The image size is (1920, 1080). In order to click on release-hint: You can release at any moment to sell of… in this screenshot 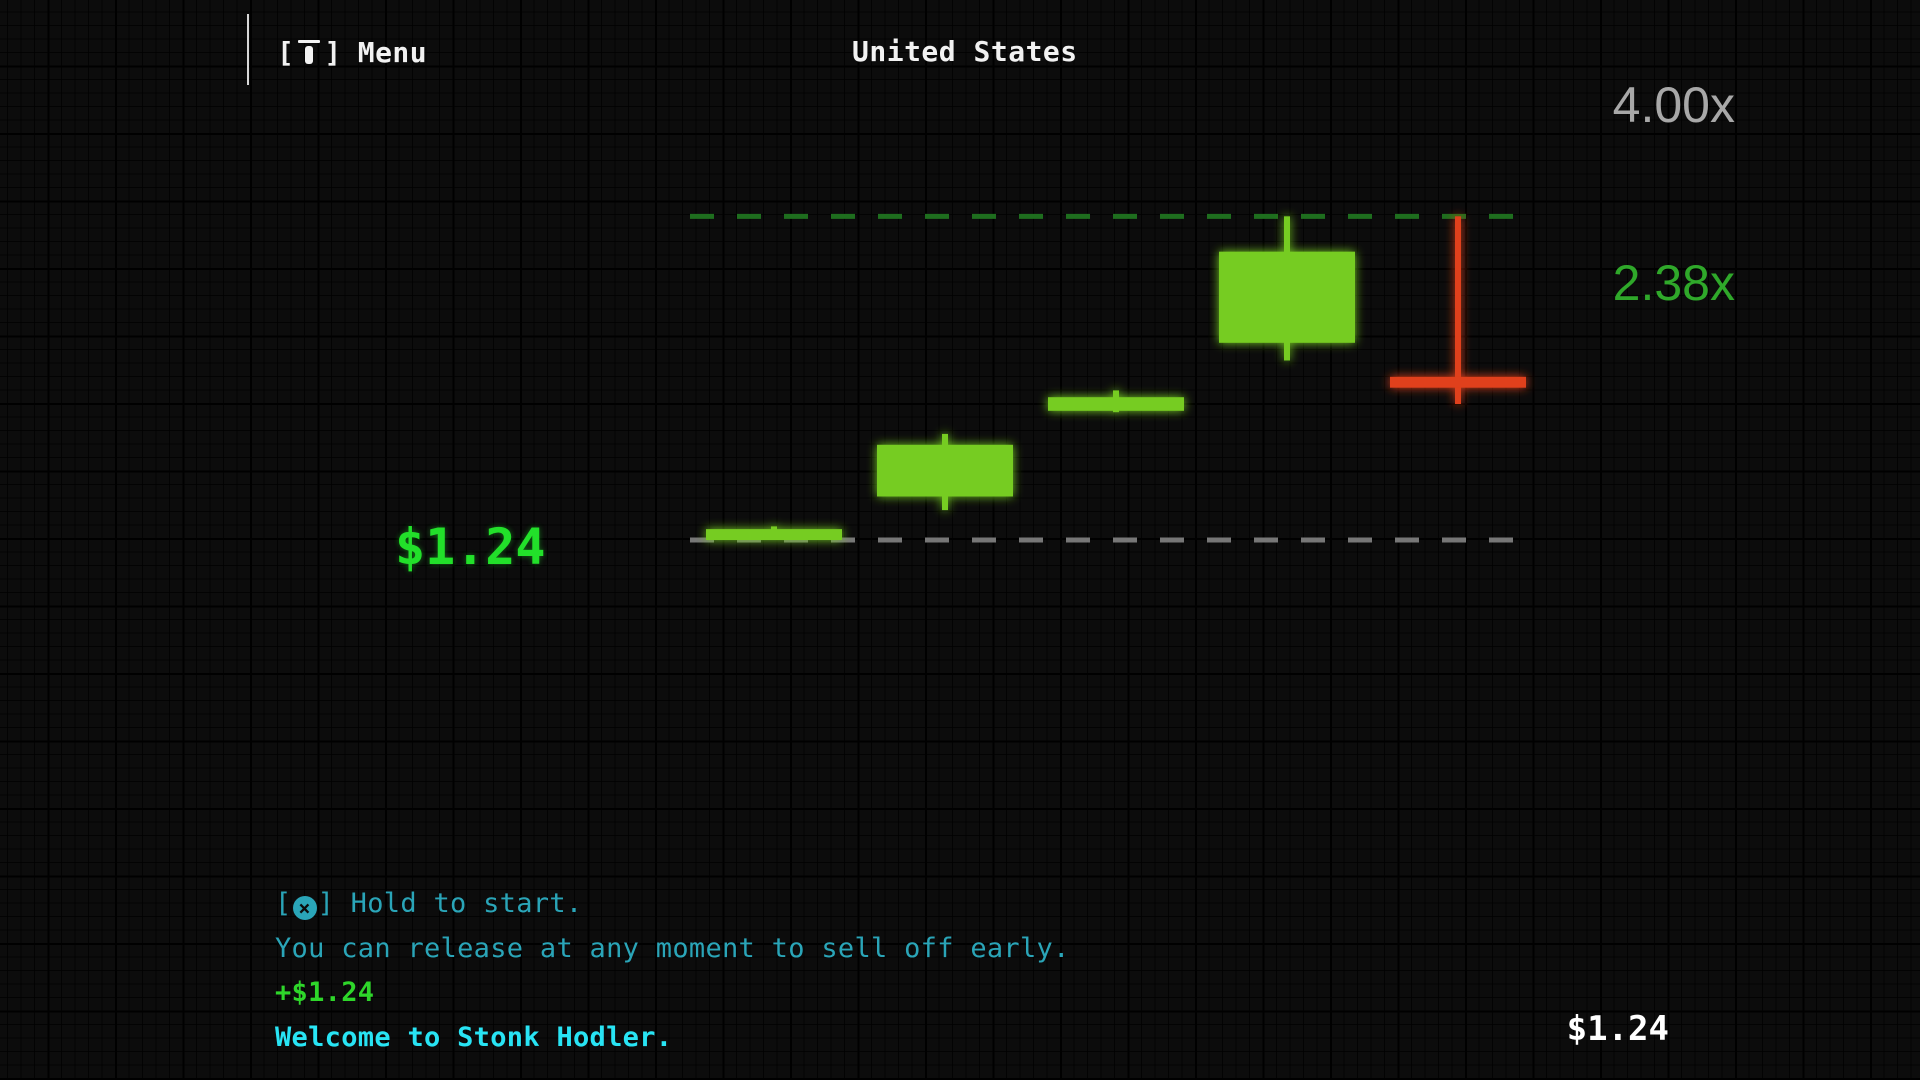, I will do `click(672, 948)`.